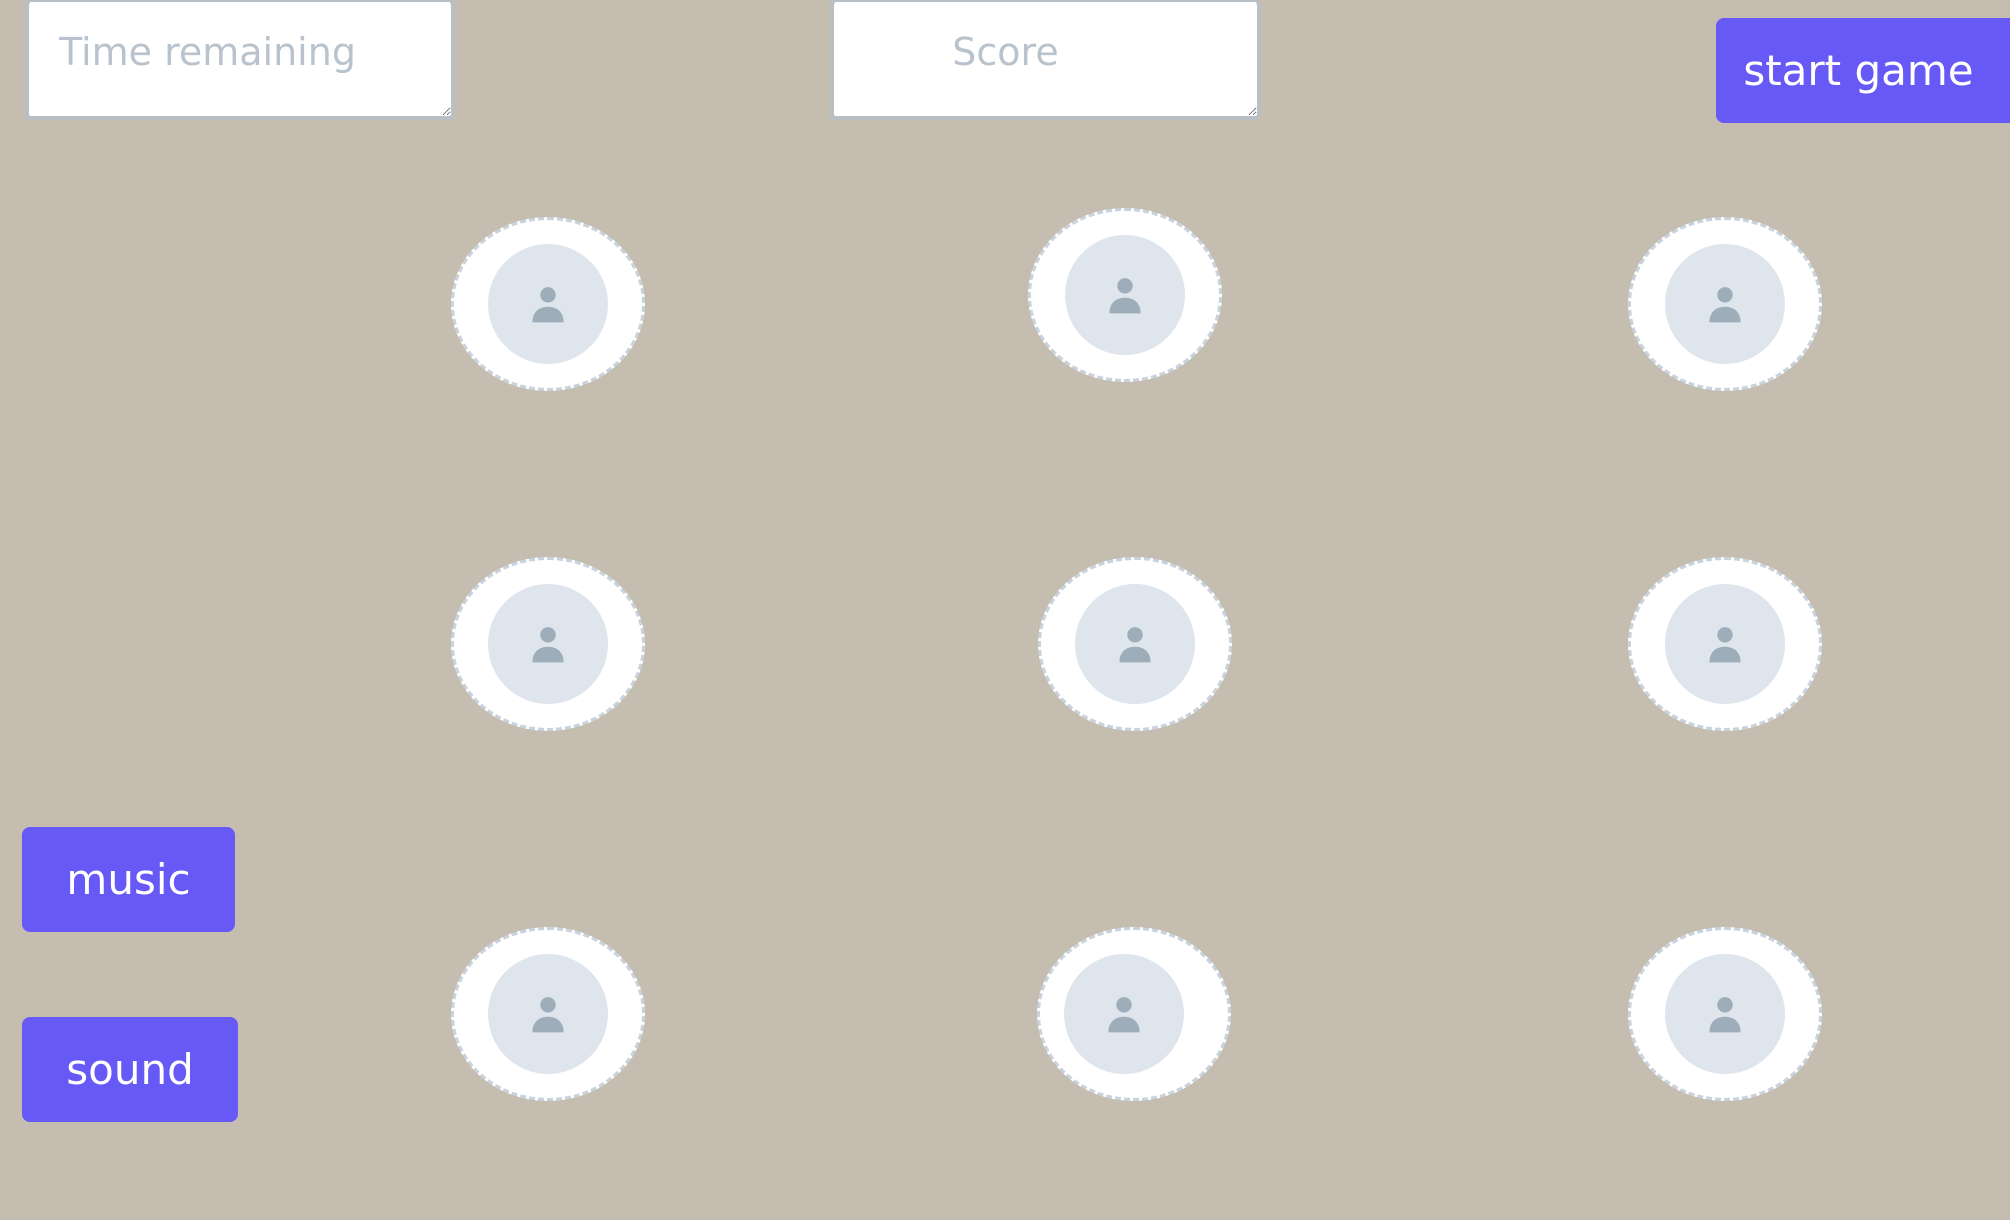 The width and height of the screenshot is (2010, 1220). What do you see at coordinates (1863, 70) in the screenshot?
I see `start-game-button: start game` at bounding box center [1863, 70].